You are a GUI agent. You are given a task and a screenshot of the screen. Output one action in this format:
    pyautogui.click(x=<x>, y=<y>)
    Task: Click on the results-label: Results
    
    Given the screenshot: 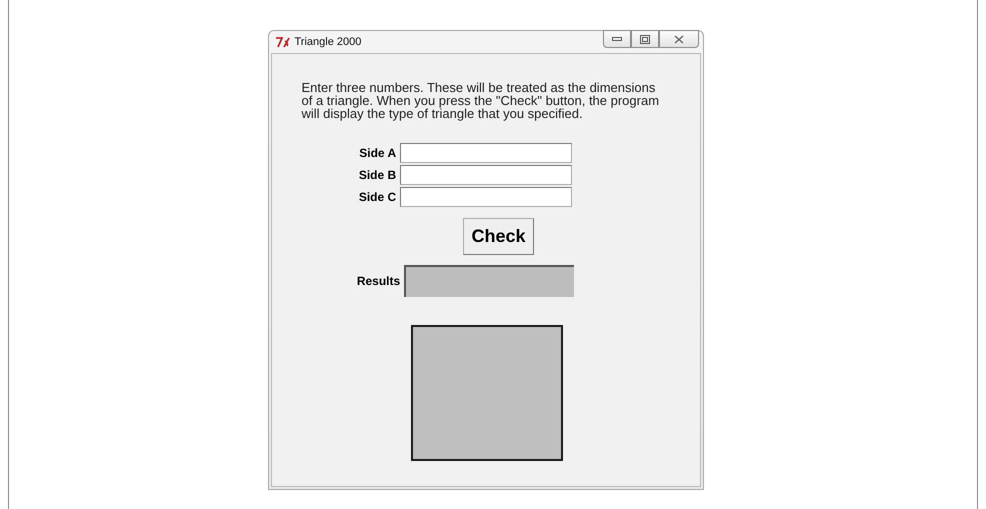 What is the action you would take?
    pyautogui.click(x=378, y=281)
    